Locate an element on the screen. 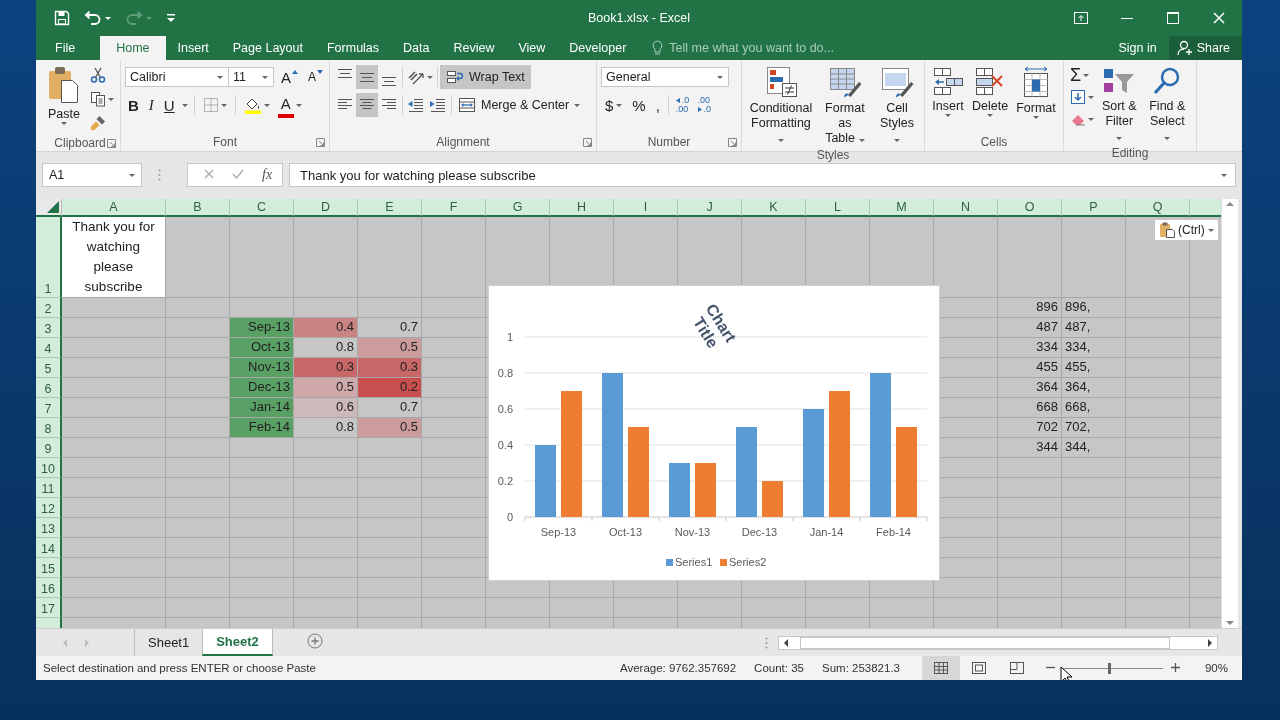  find-select-button: Find & Select is located at coordinates (1167, 105).